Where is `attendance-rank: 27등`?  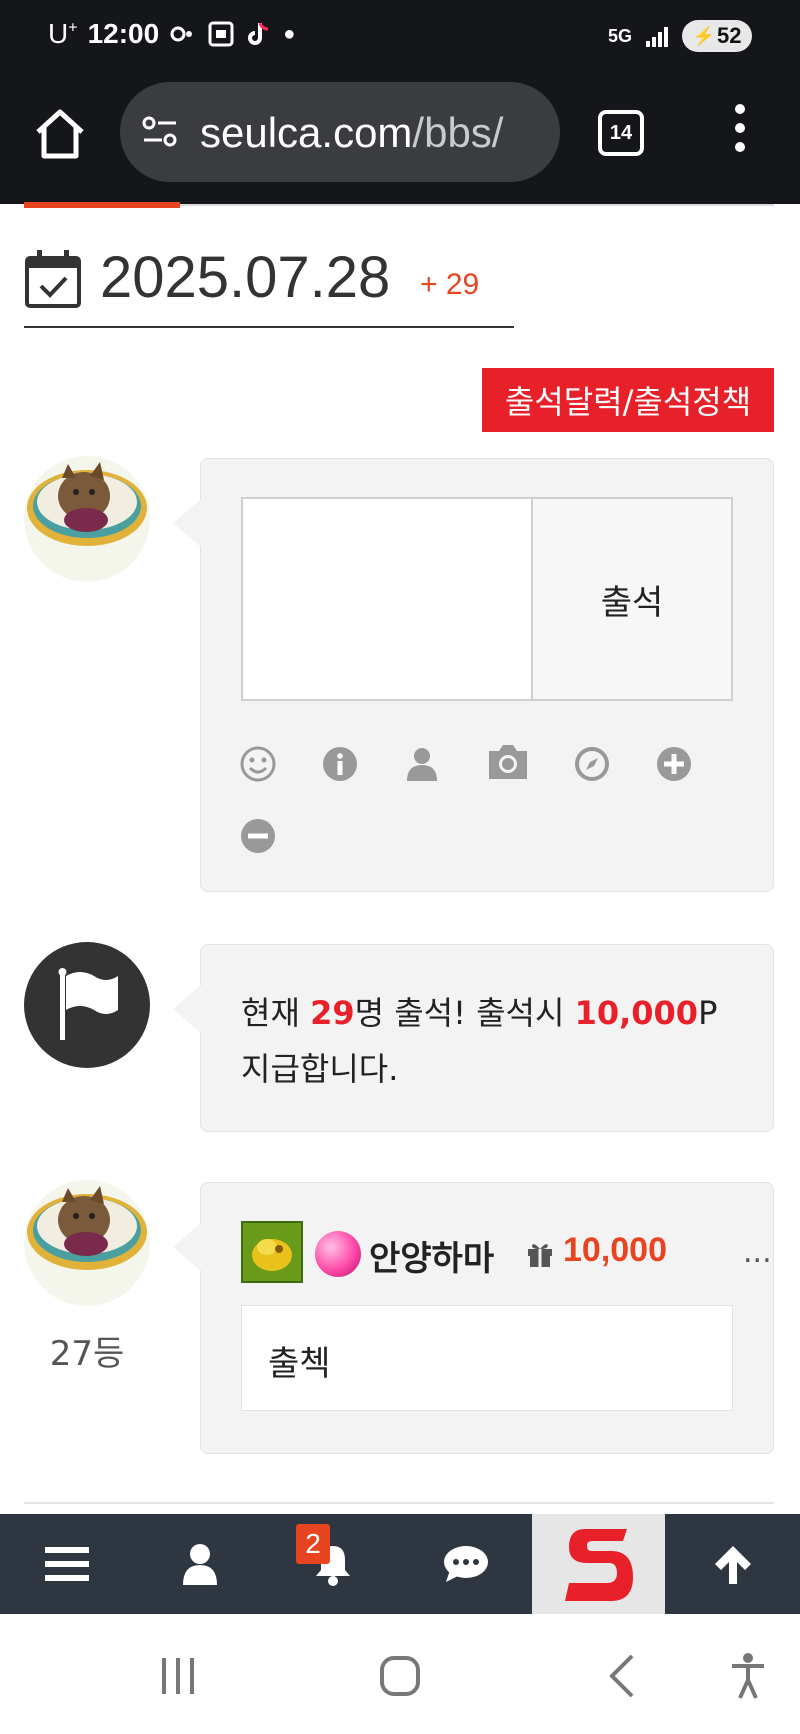 attendance-rank: 27등 is located at coordinates (87, 1354).